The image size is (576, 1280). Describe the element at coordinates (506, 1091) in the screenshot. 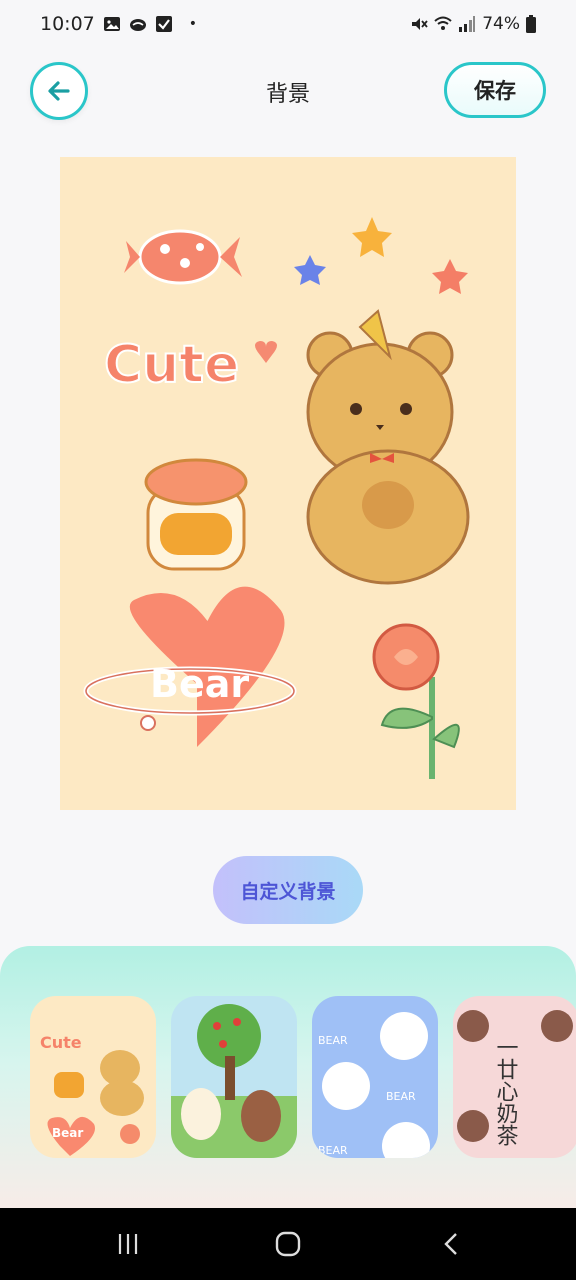

I see `svg-text: 一廿心奶茶` at that location.